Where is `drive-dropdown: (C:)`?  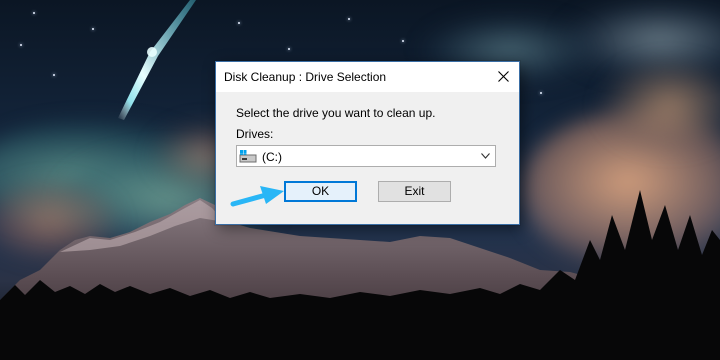
drive-dropdown: (C:) is located at coordinates (366, 156).